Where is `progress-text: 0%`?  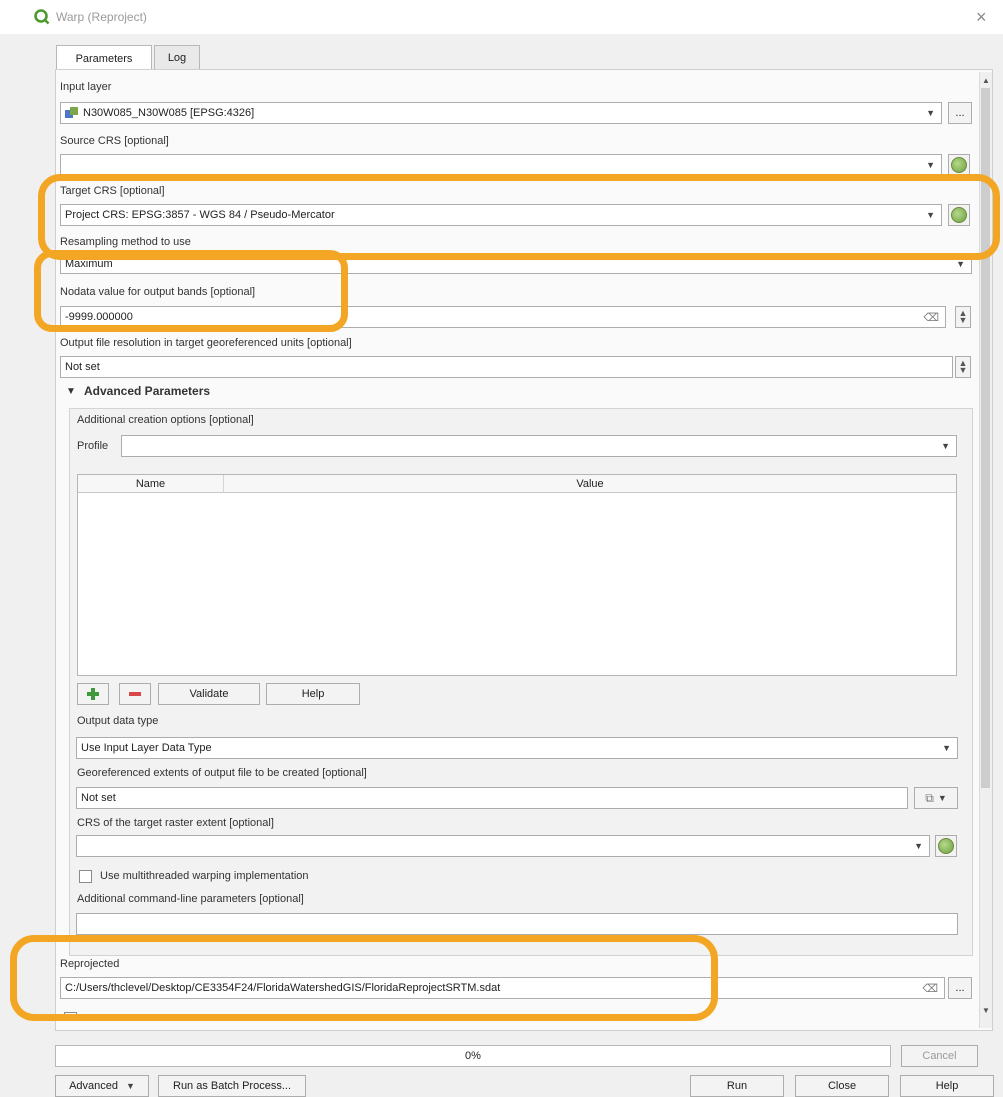
progress-text: 0% is located at coordinates (473, 1056).